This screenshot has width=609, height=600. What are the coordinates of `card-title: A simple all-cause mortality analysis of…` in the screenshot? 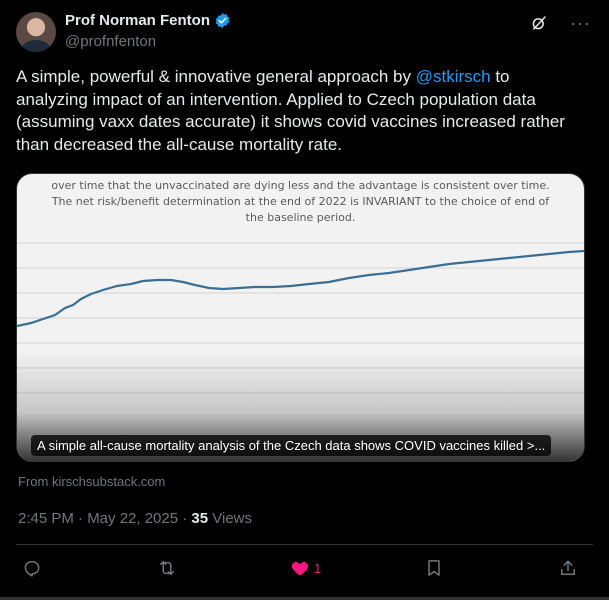 It's located at (291, 445).